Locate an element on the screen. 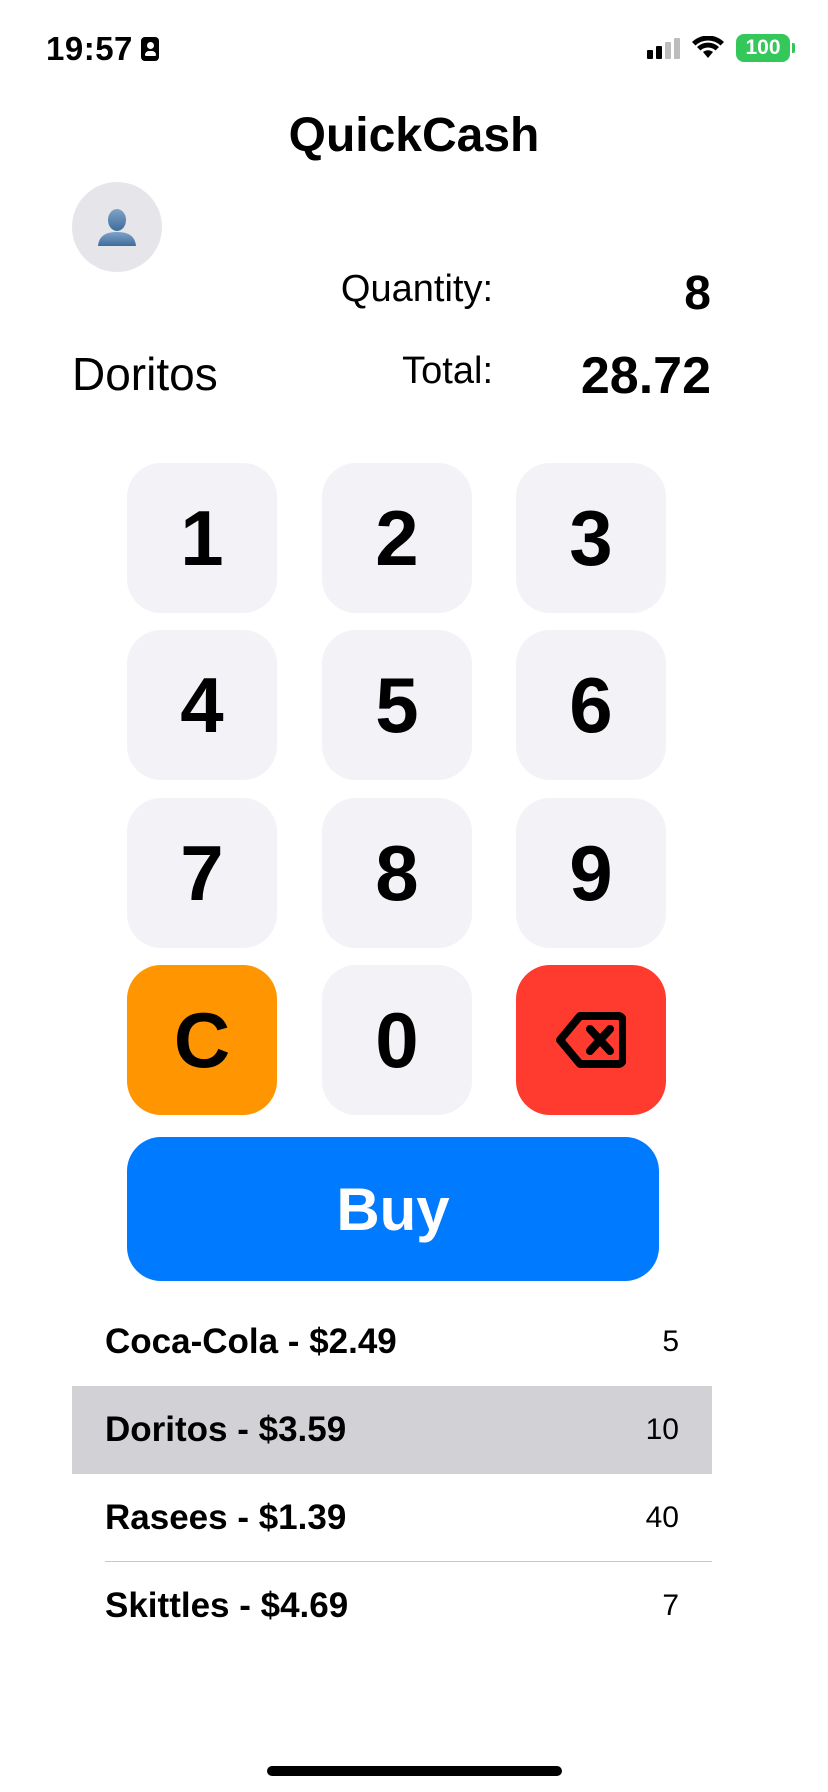 This screenshot has width=828, height=1792. buy-button: Buy is located at coordinates (393, 1209).